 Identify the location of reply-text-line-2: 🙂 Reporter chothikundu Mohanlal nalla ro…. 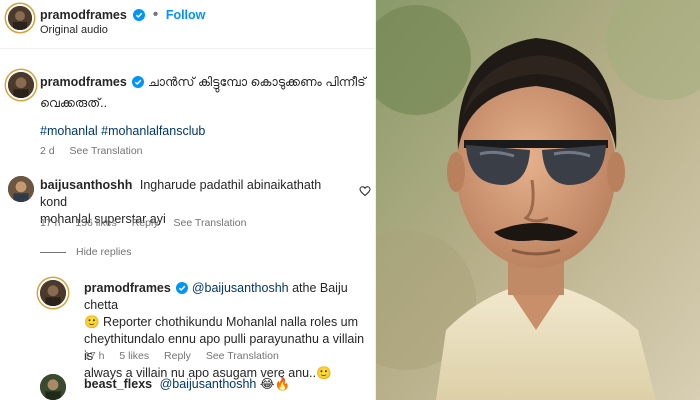
(221, 322).